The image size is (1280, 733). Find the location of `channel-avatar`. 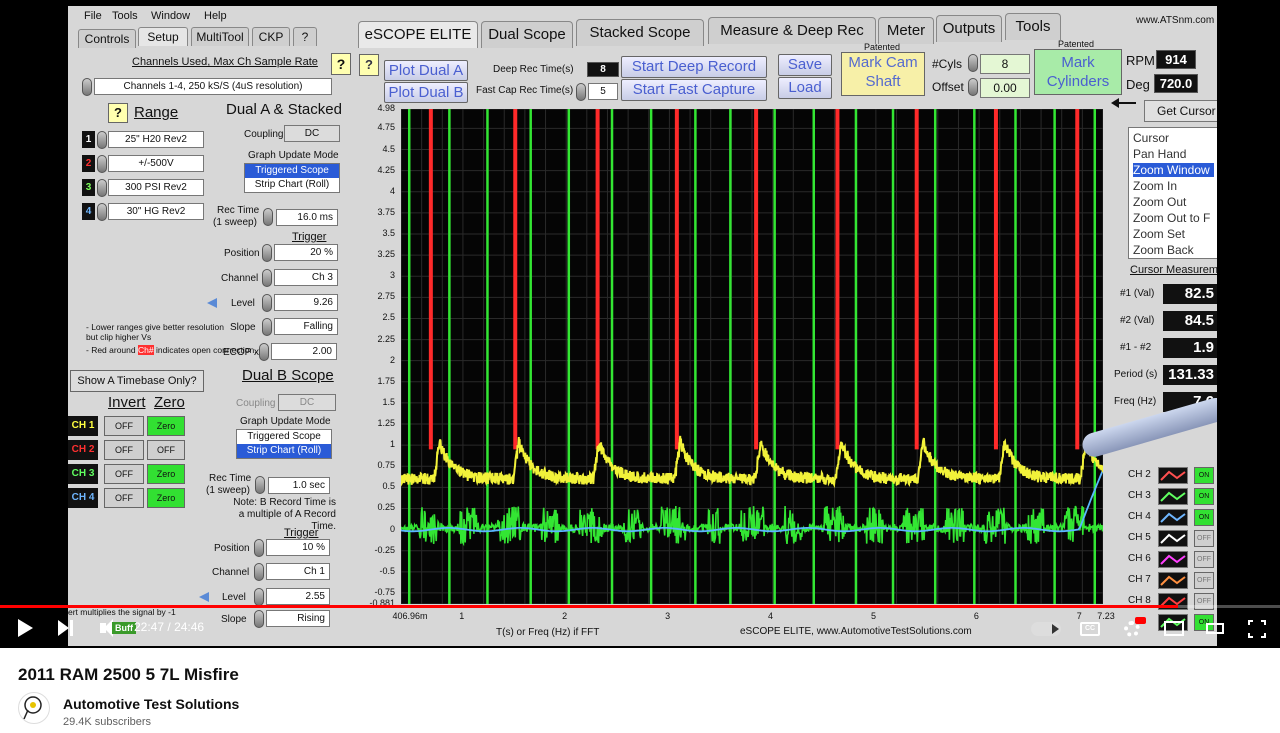

channel-avatar is located at coordinates (34, 708).